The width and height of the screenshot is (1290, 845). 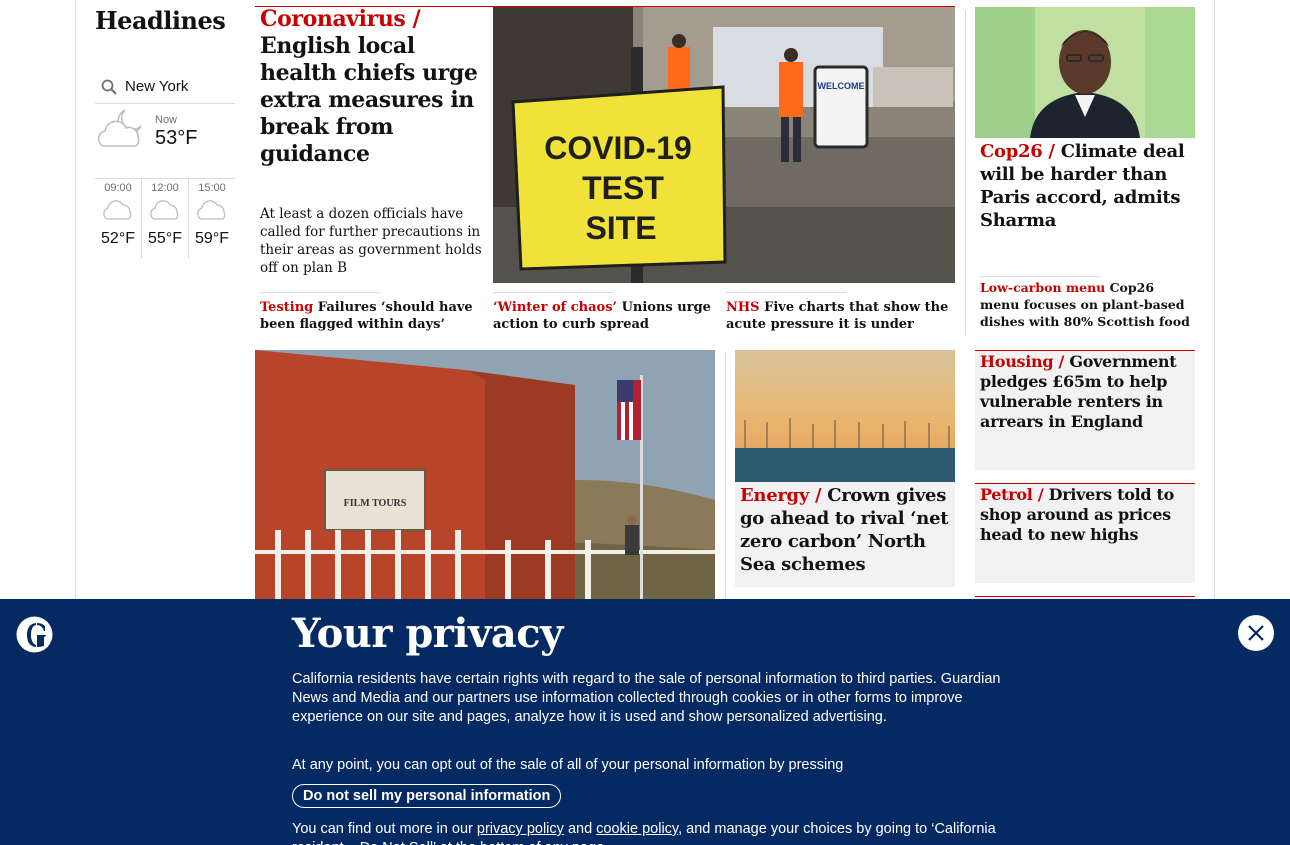 I want to click on weather-now-label: Now, so click(x=166, y=120).